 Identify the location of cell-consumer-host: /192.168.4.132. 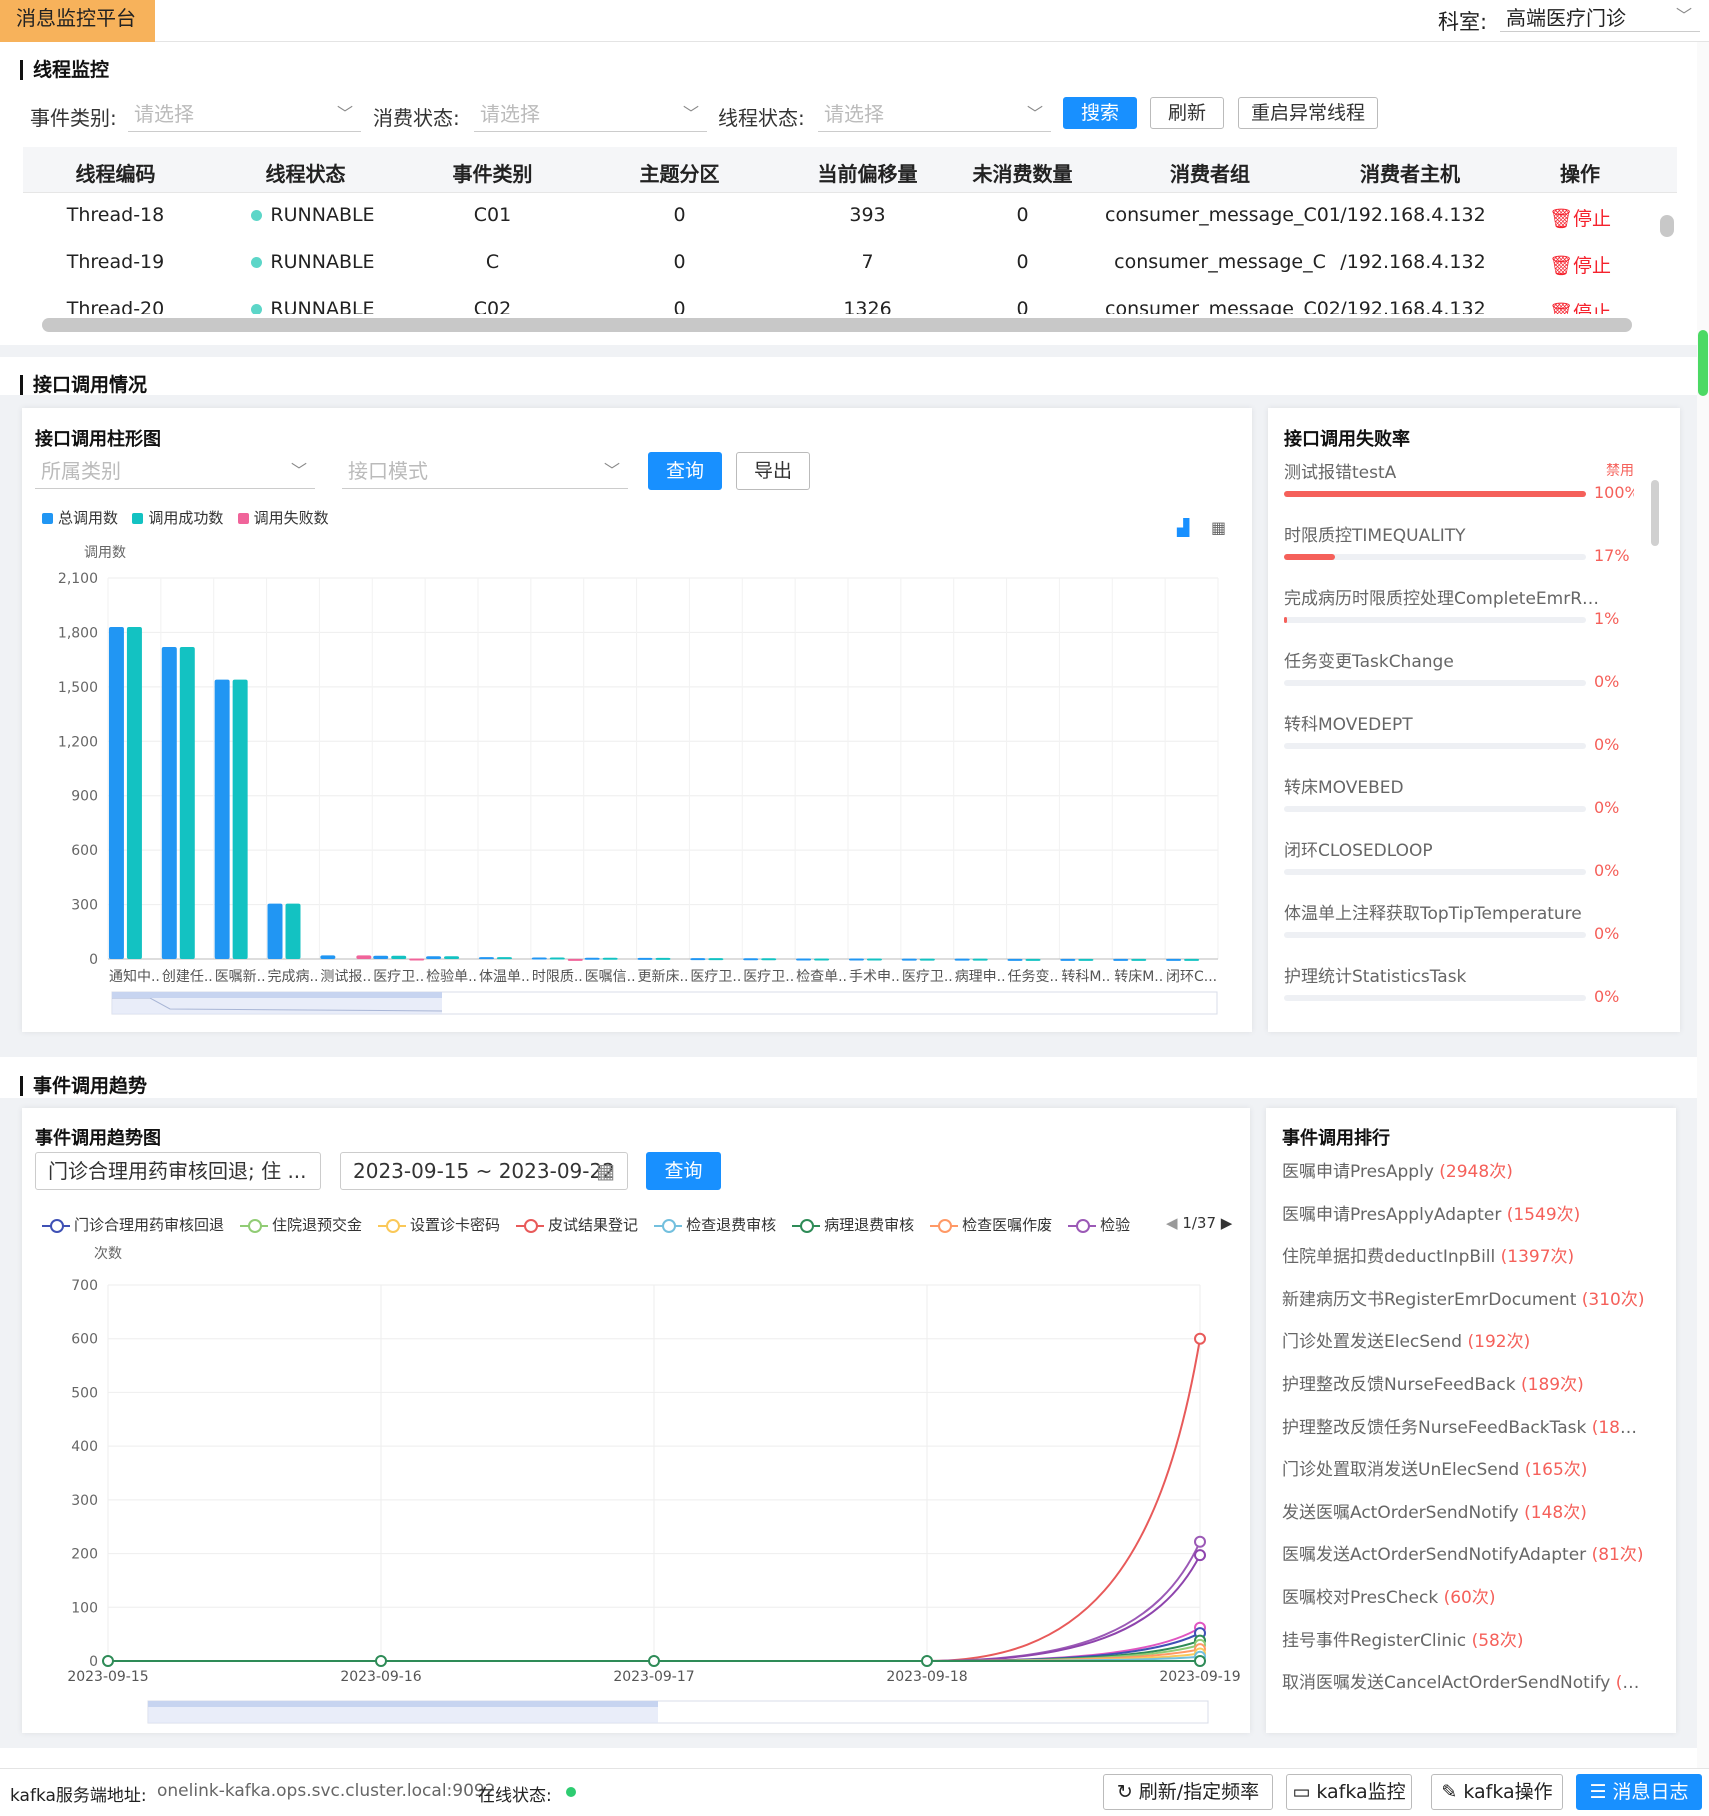
(1413, 215).